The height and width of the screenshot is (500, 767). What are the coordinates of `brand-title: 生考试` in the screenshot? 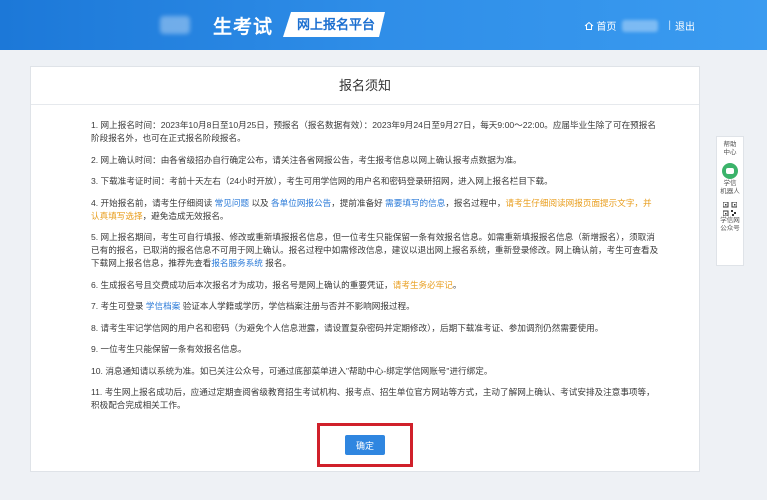 It's located at (243, 27).